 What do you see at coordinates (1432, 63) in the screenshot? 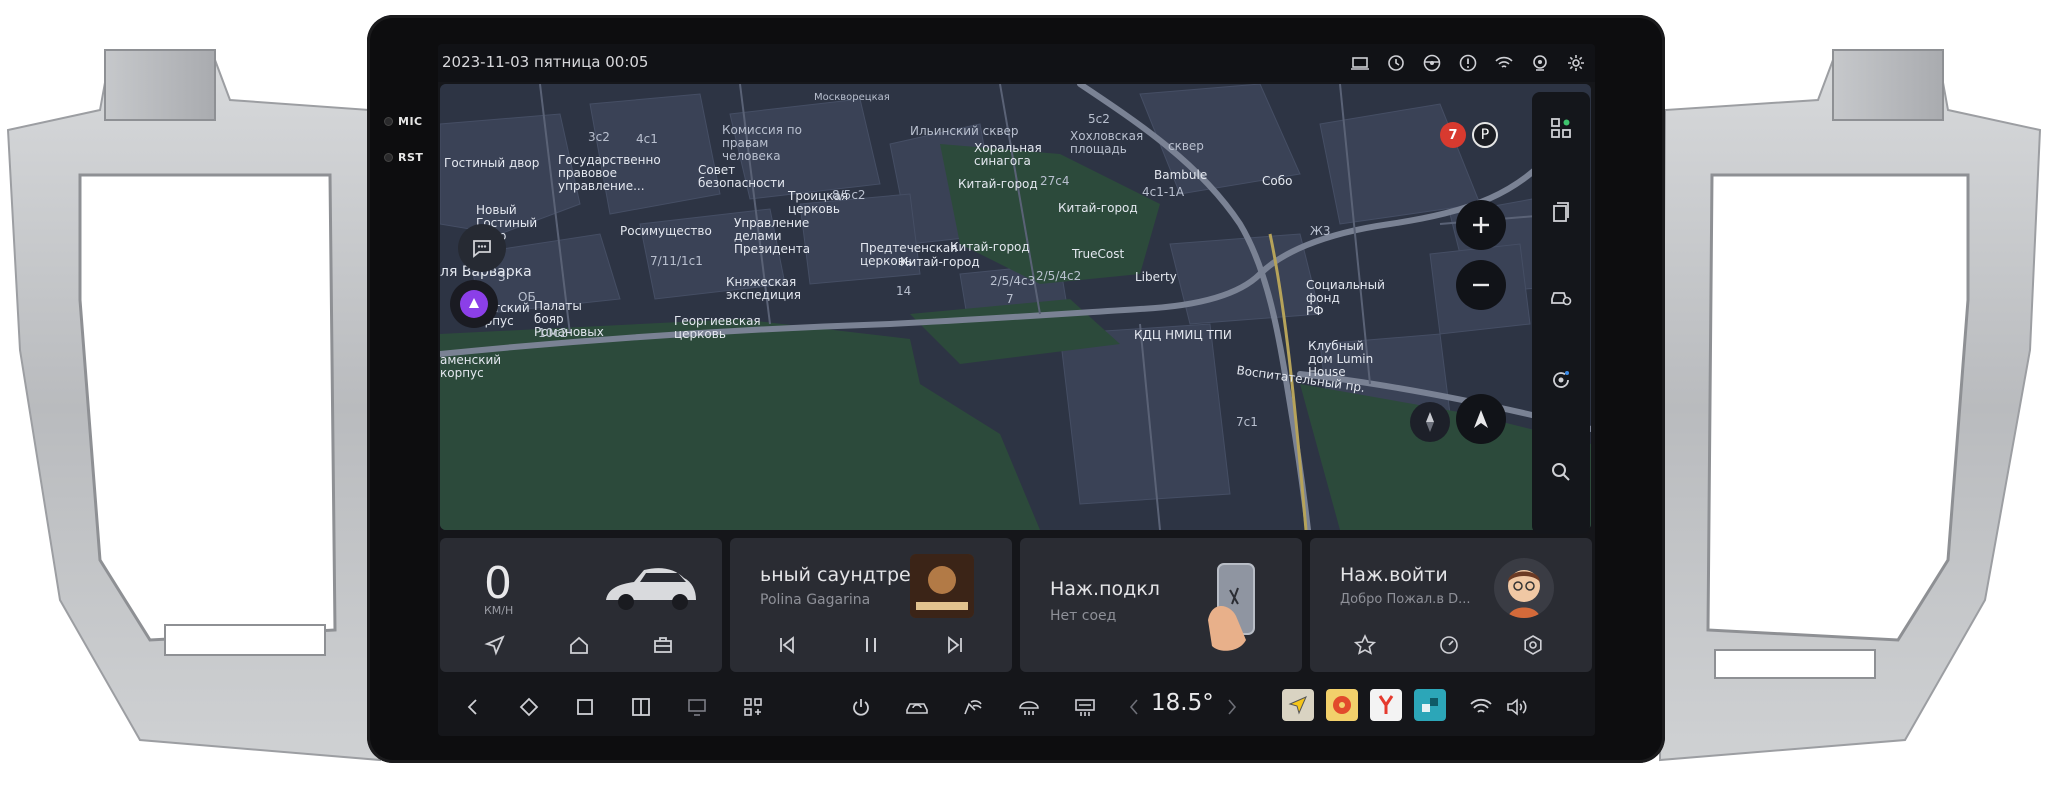
I see `steering-wheel-icon` at bounding box center [1432, 63].